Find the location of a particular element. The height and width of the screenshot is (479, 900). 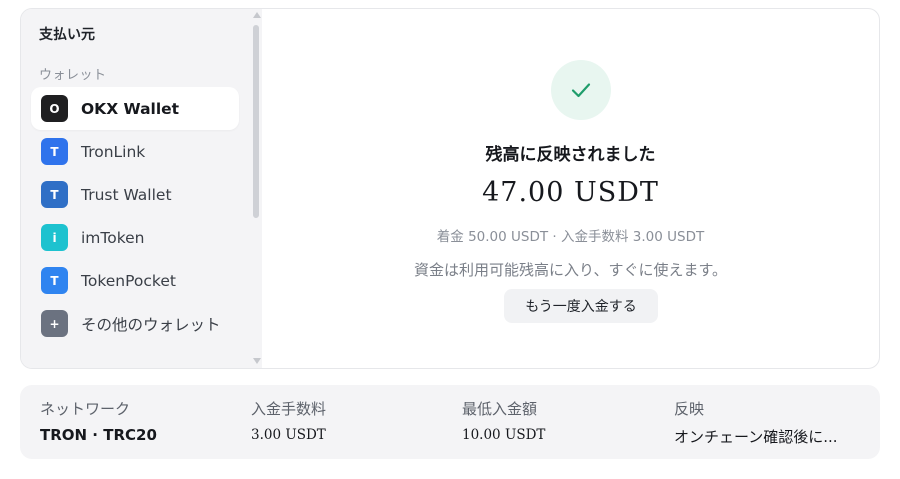

credited-amount: 47.00 USDT is located at coordinates (570, 192).